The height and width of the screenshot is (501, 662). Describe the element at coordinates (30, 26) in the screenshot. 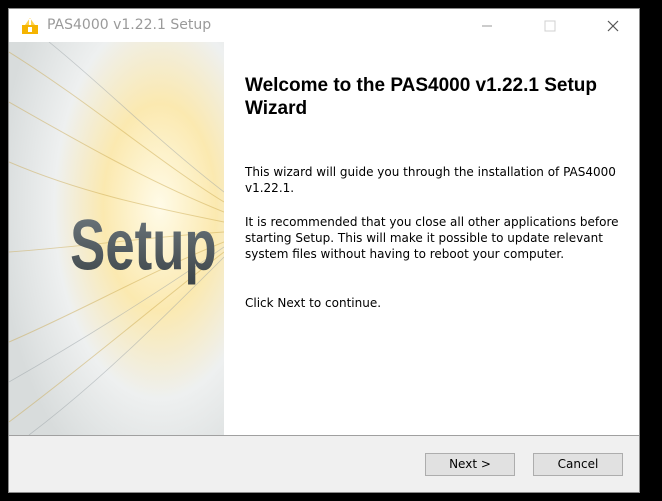

I see `installer-icon` at that location.